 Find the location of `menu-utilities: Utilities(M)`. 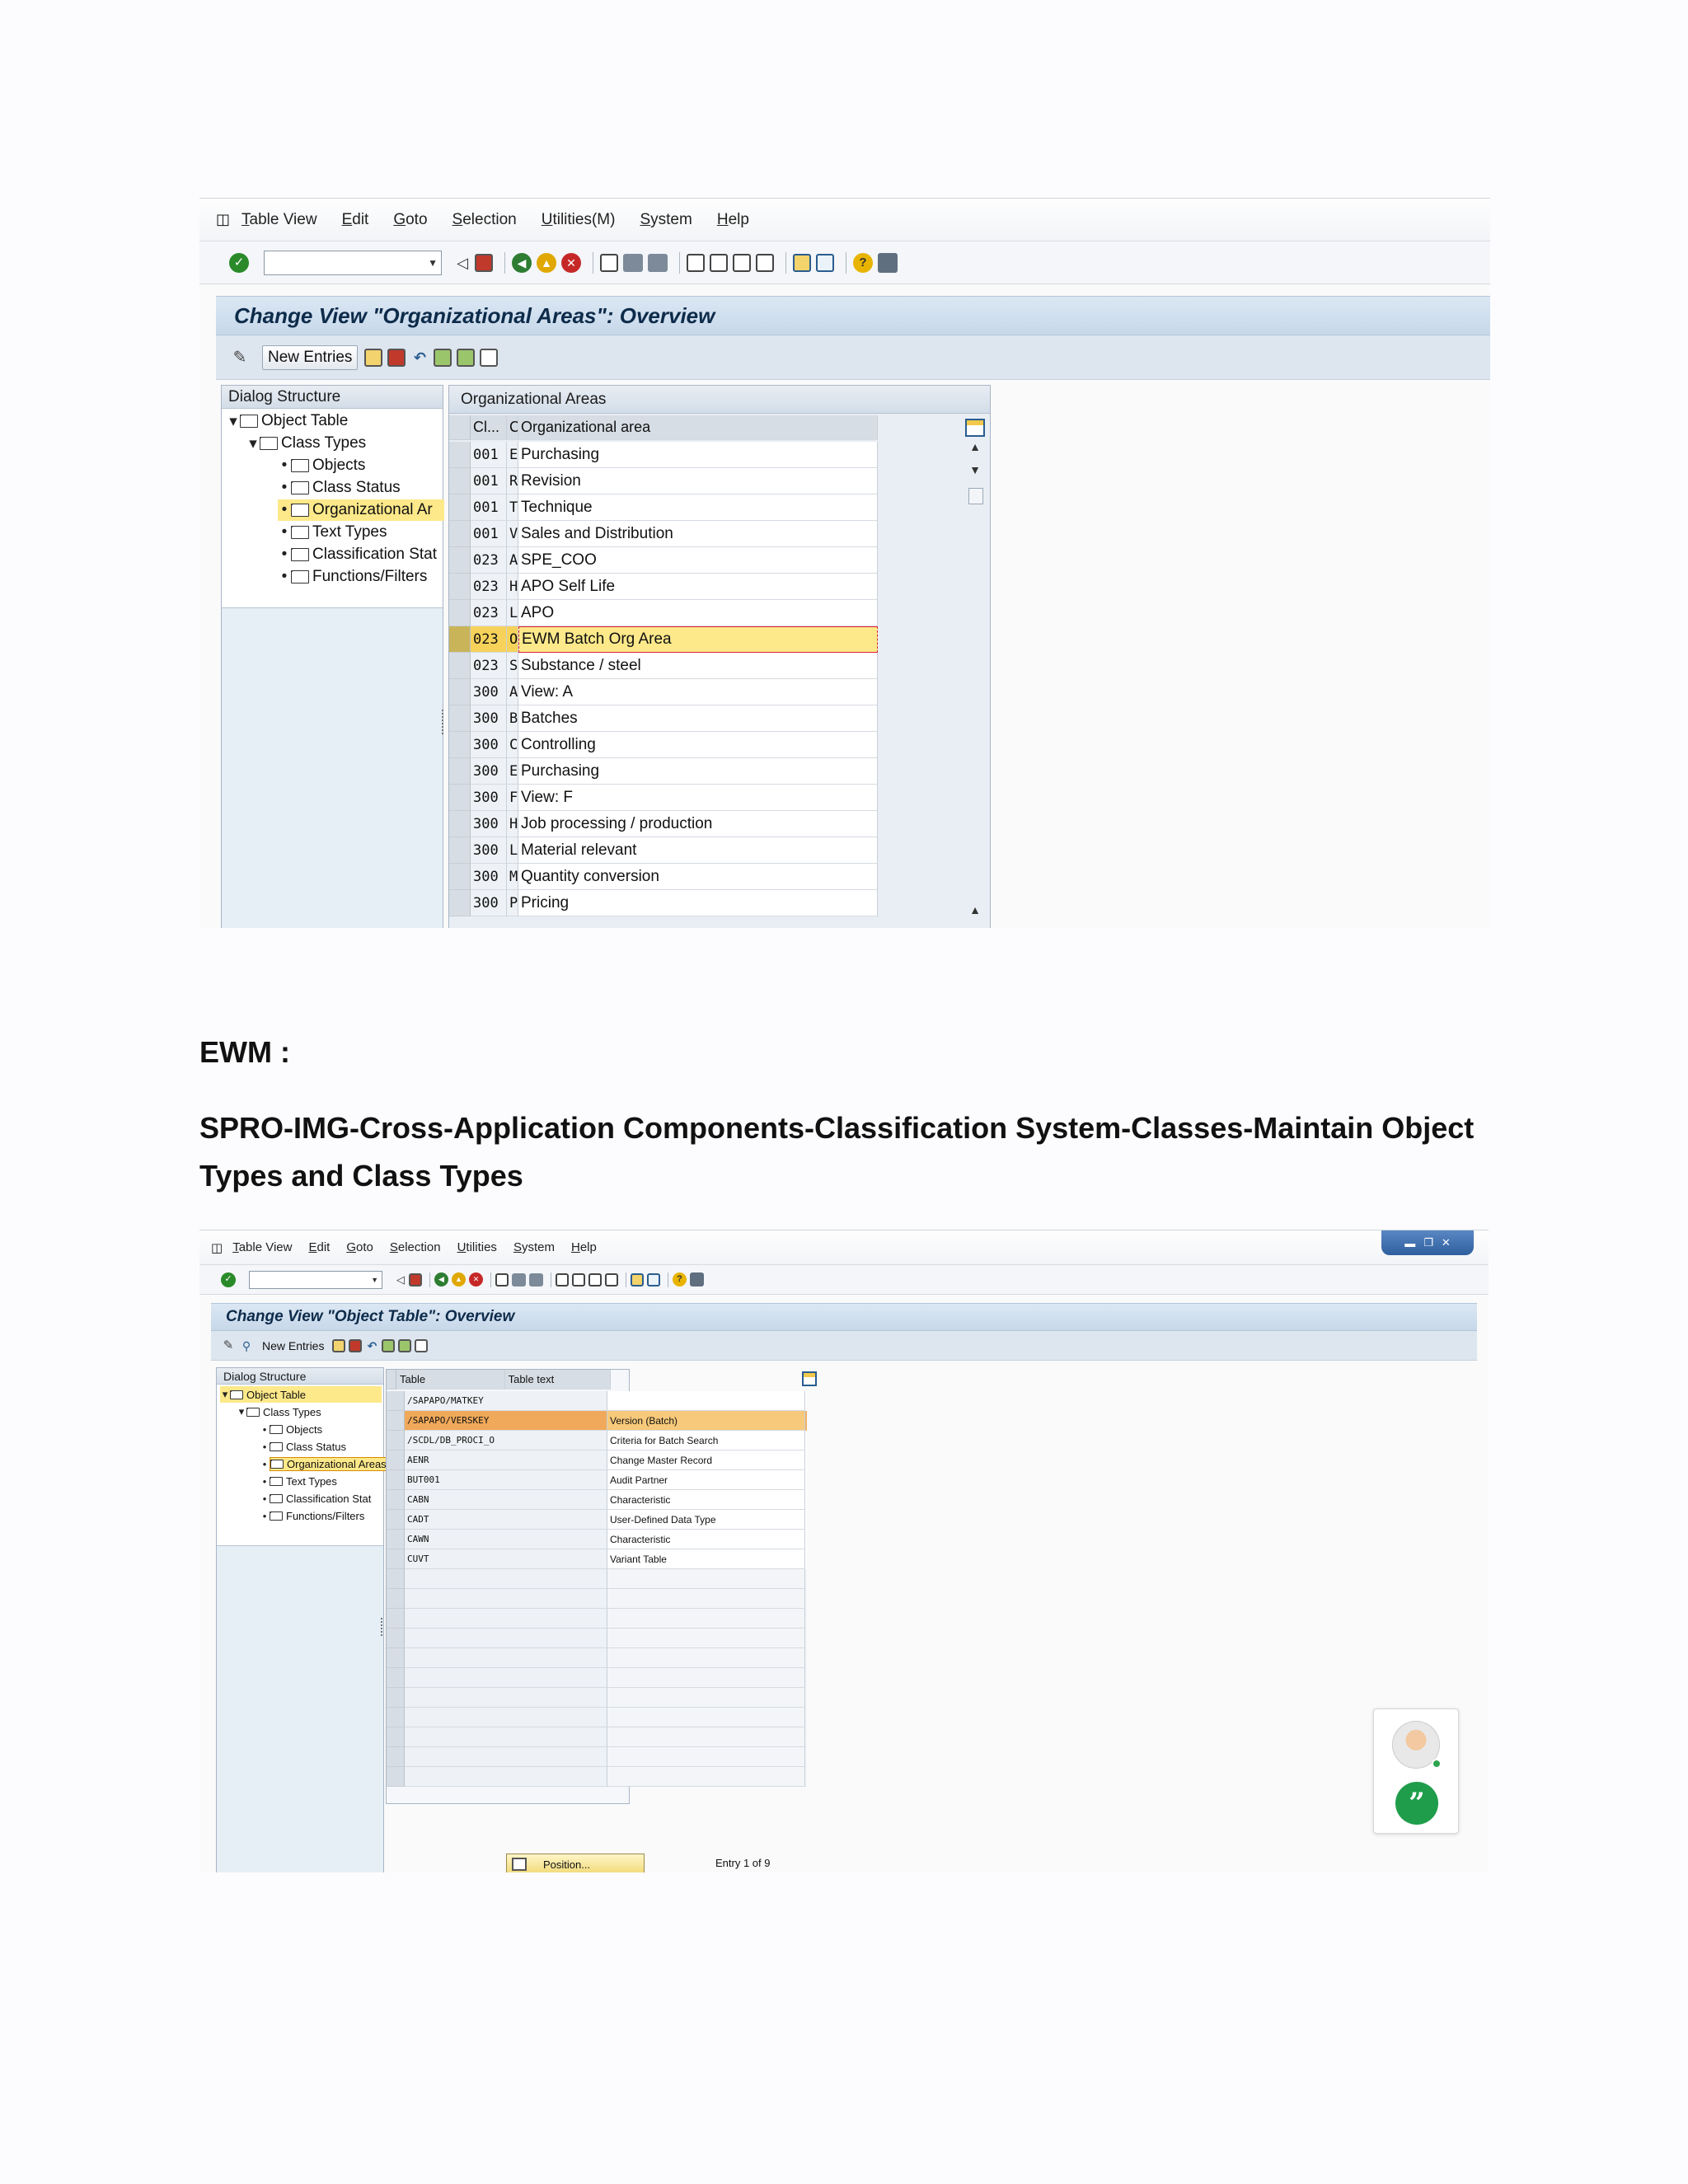

menu-utilities: Utilities(M) is located at coordinates (579, 220).